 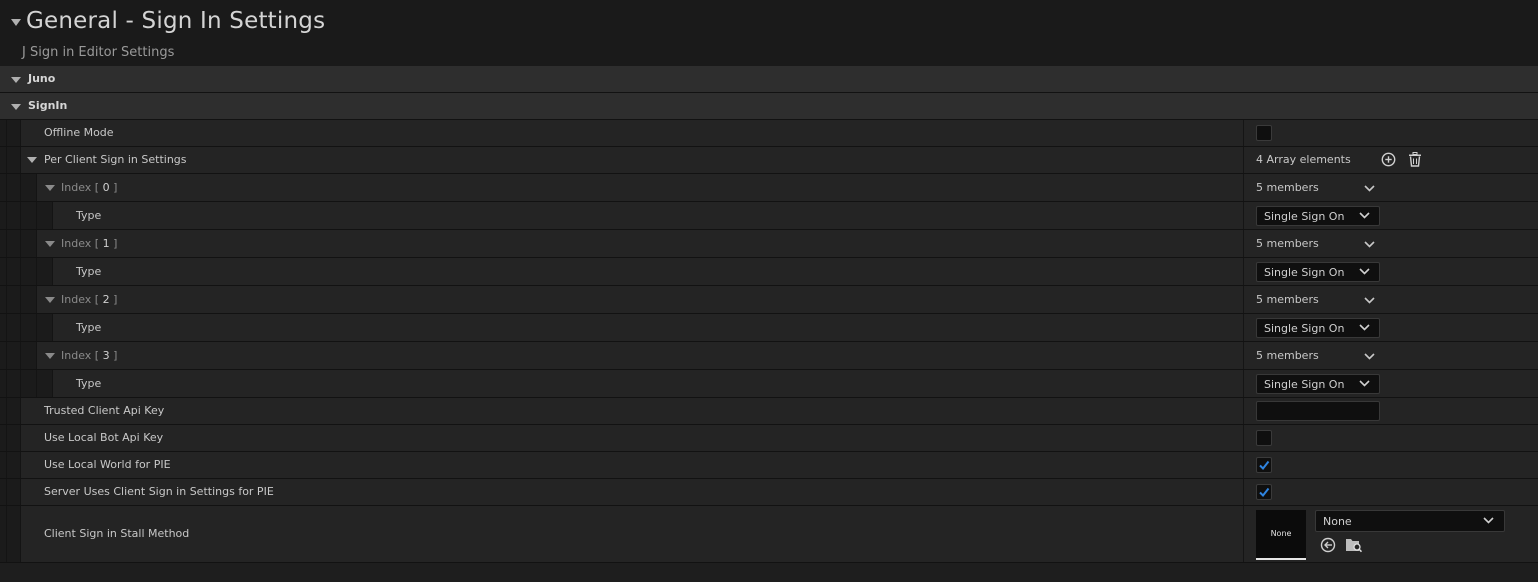 I want to click on property-row-local-bot-key: Use Local Bot Api Key, so click(x=769, y=438).